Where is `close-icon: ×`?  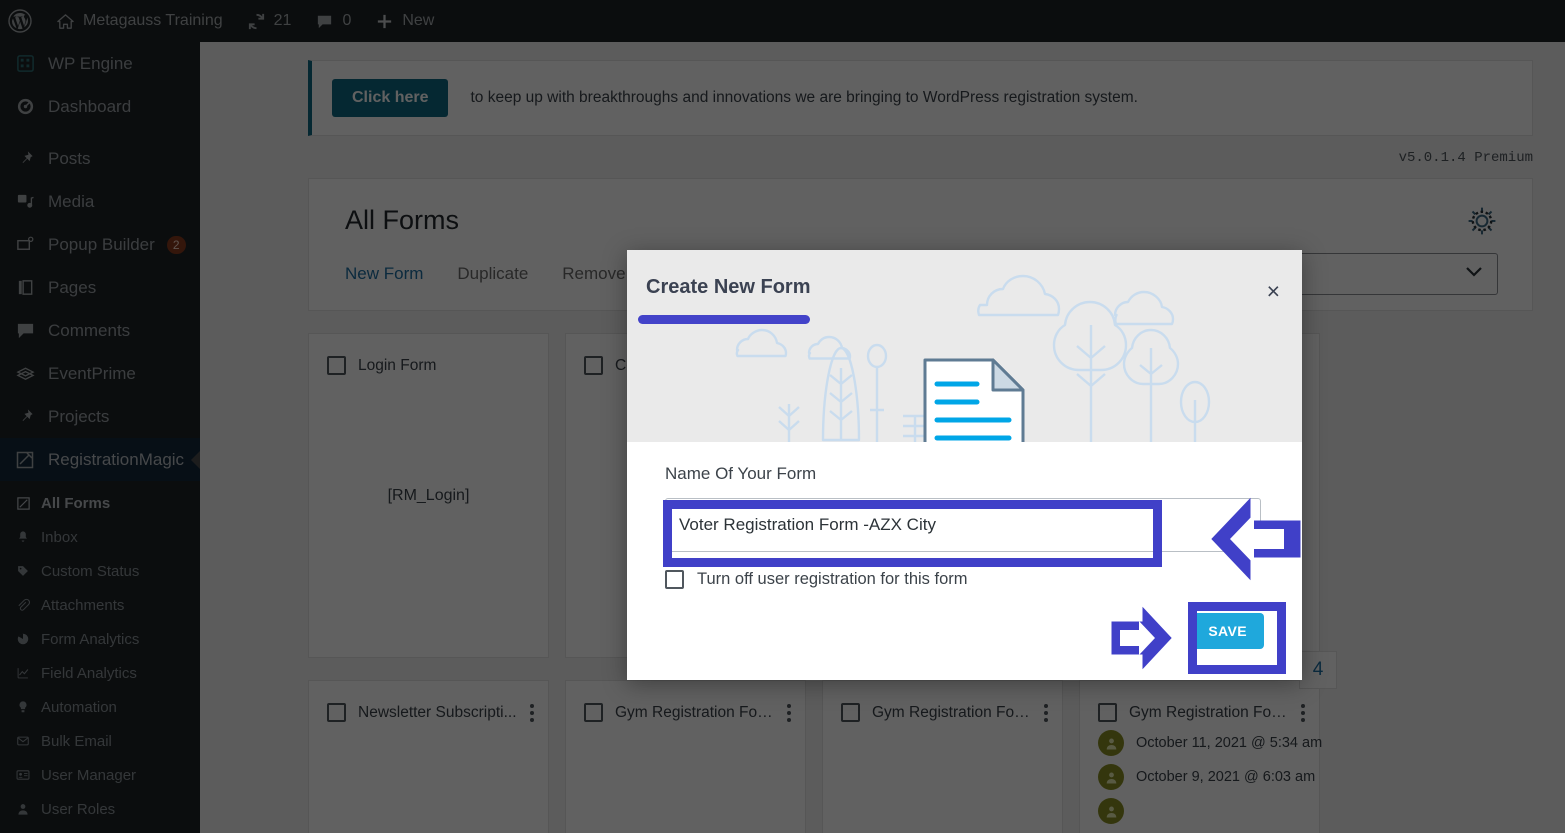
close-icon: × is located at coordinates (1273, 291).